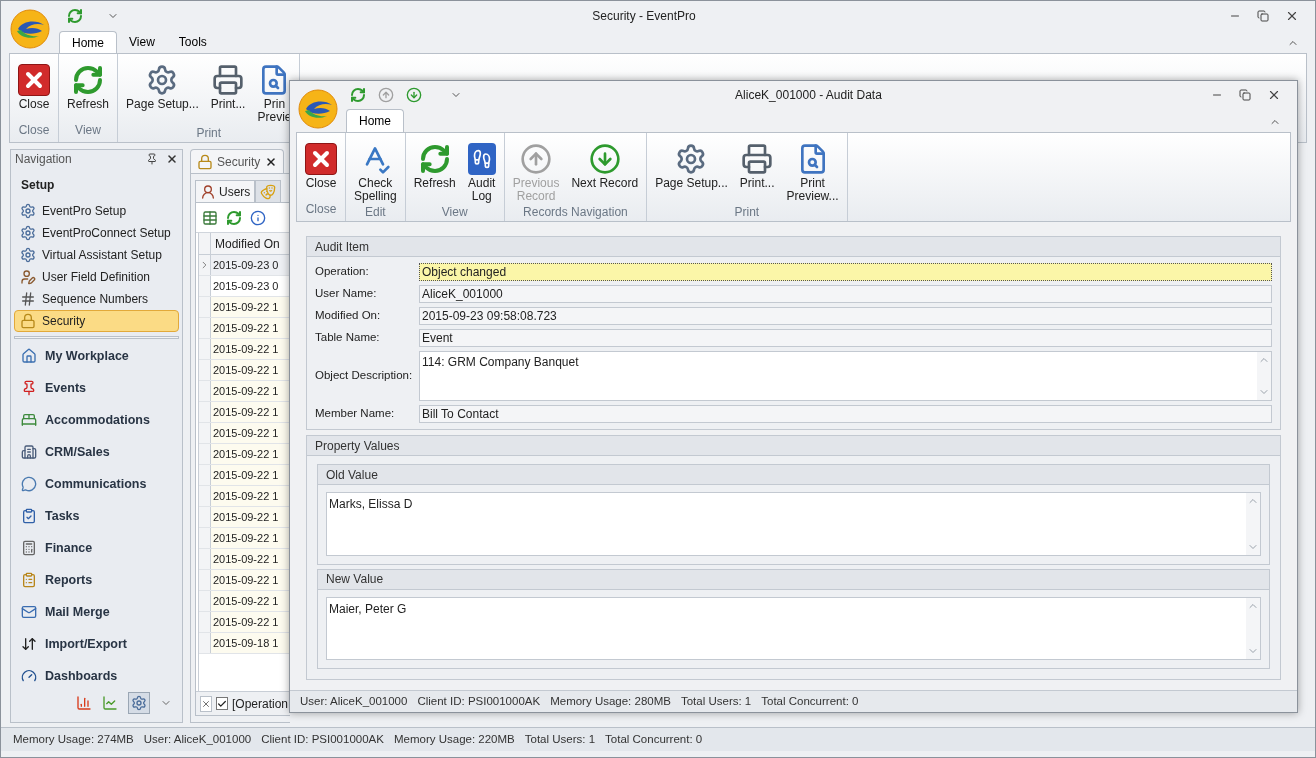 The height and width of the screenshot is (758, 1316). I want to click on text-area: Marks, Elissa D, so click(793, 524).